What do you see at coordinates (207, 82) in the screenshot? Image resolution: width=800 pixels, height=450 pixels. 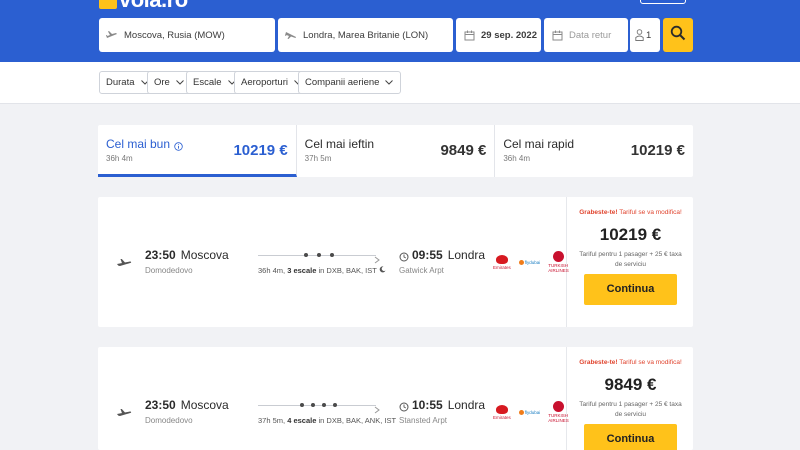 I see `filter-label: Escale` at bounding box center [207, 82].